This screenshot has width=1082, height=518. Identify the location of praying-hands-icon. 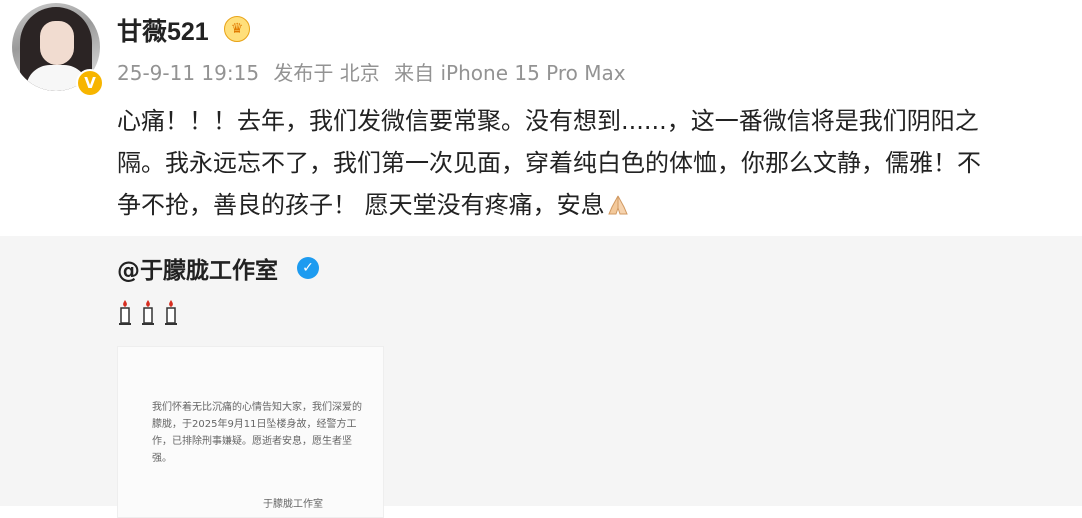
(617, 205).